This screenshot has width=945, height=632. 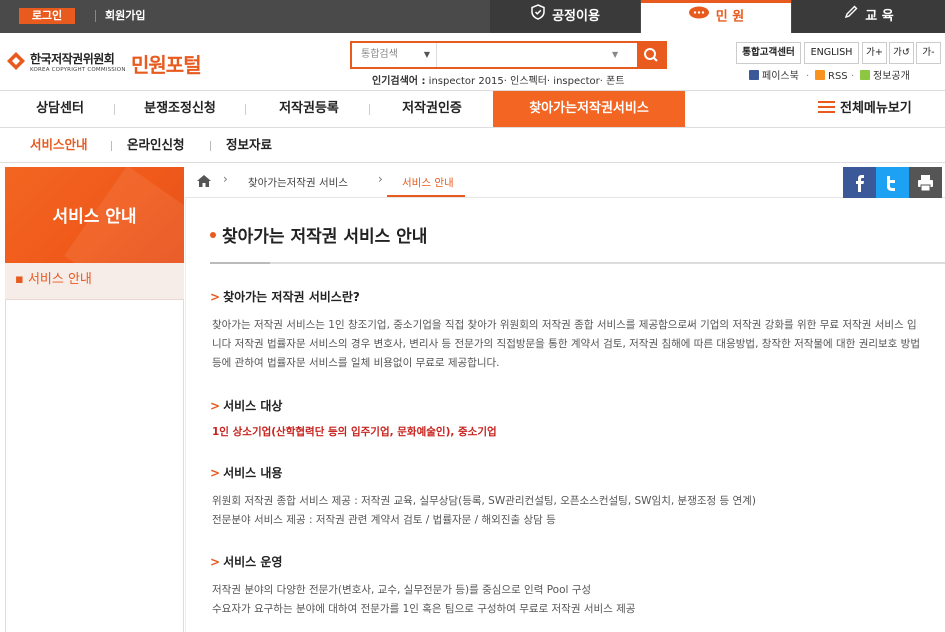 I want to click on nav-item-registration: 저작권등록, so click(x=309, y=109).